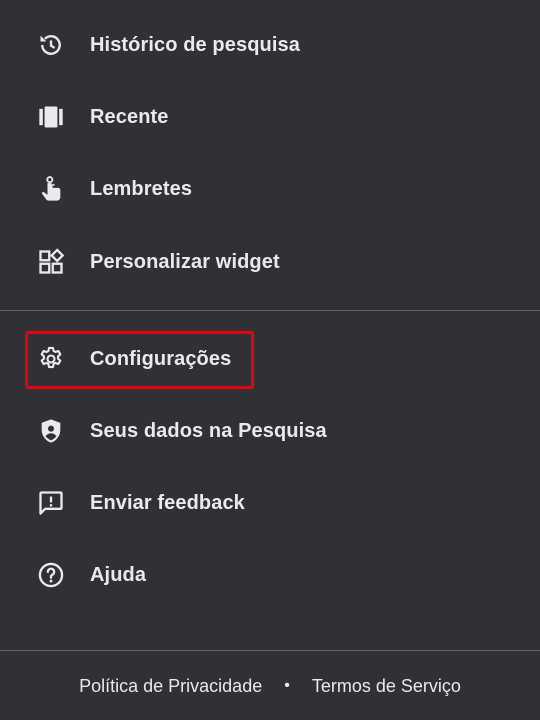 The height and width of the screenshot is (720, 540). Describe the element at coordinates (270, 310) in the screenshot. I see `menu-divider` at that location.